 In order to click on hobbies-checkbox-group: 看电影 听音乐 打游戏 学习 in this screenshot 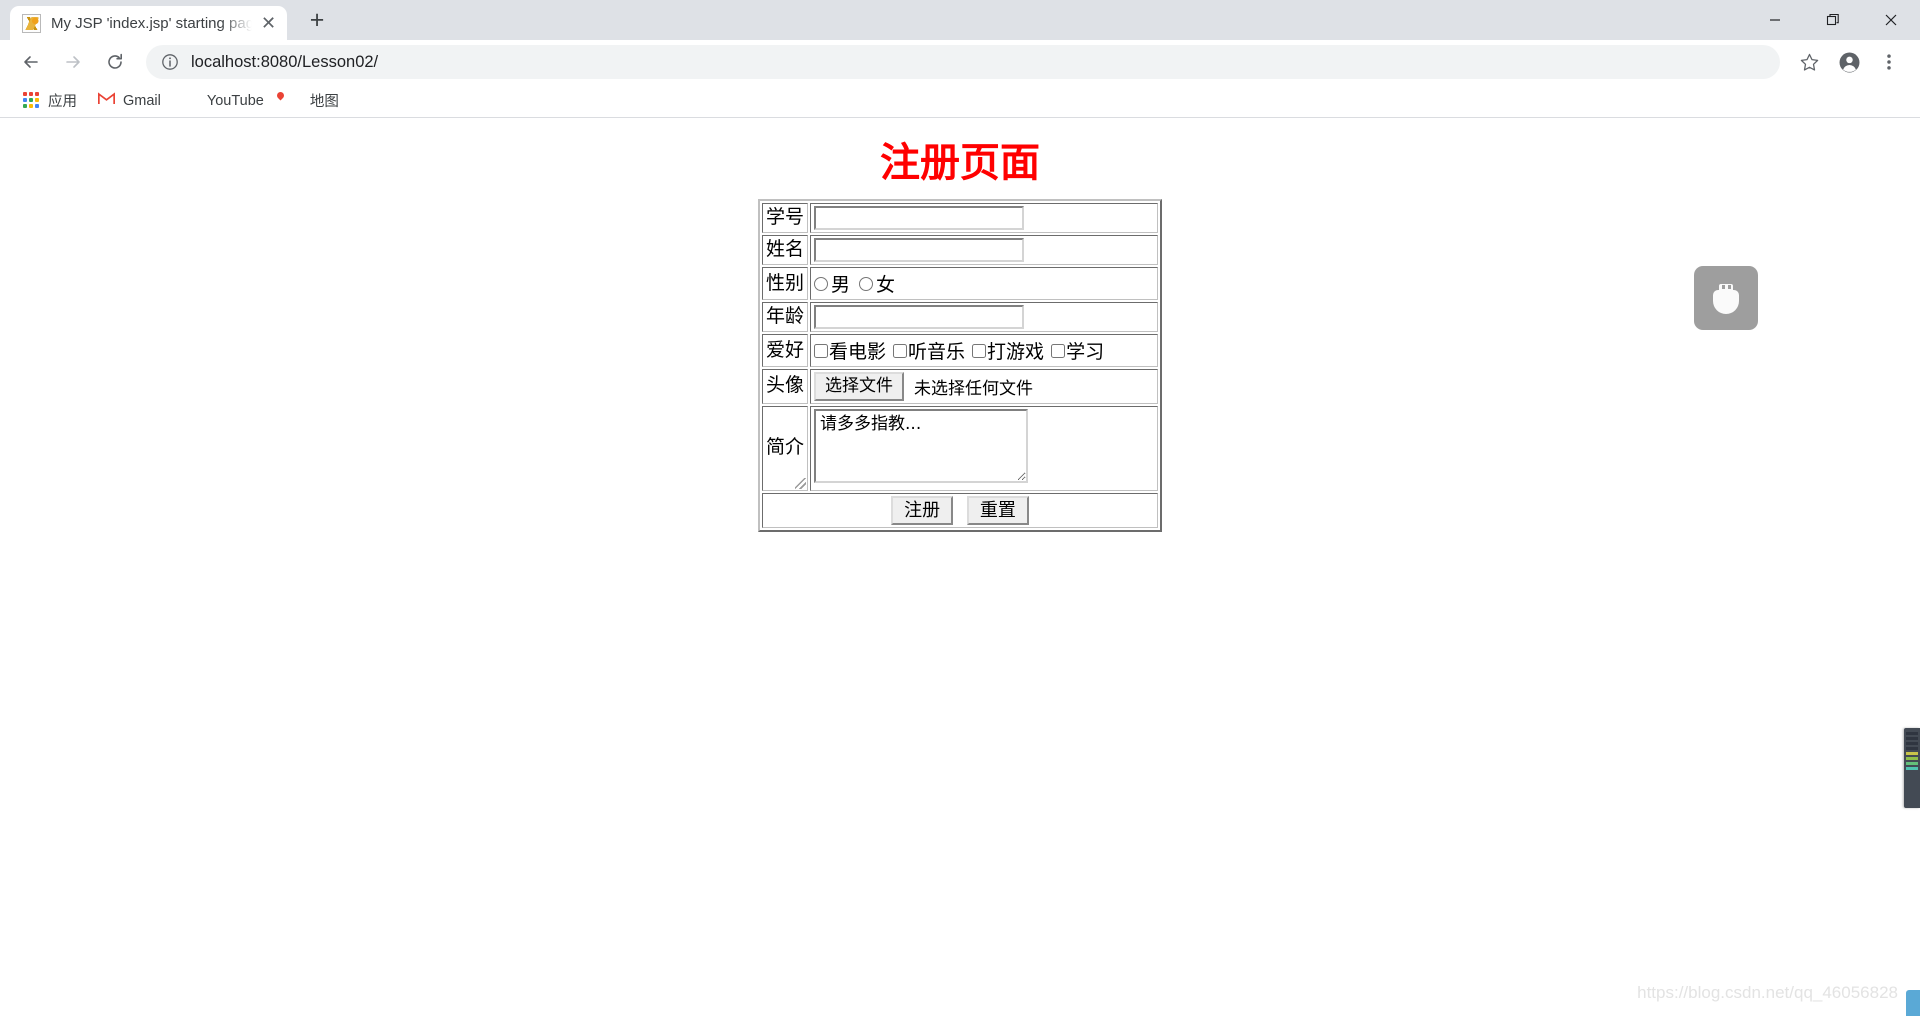, I will do `click(984, 350)`.